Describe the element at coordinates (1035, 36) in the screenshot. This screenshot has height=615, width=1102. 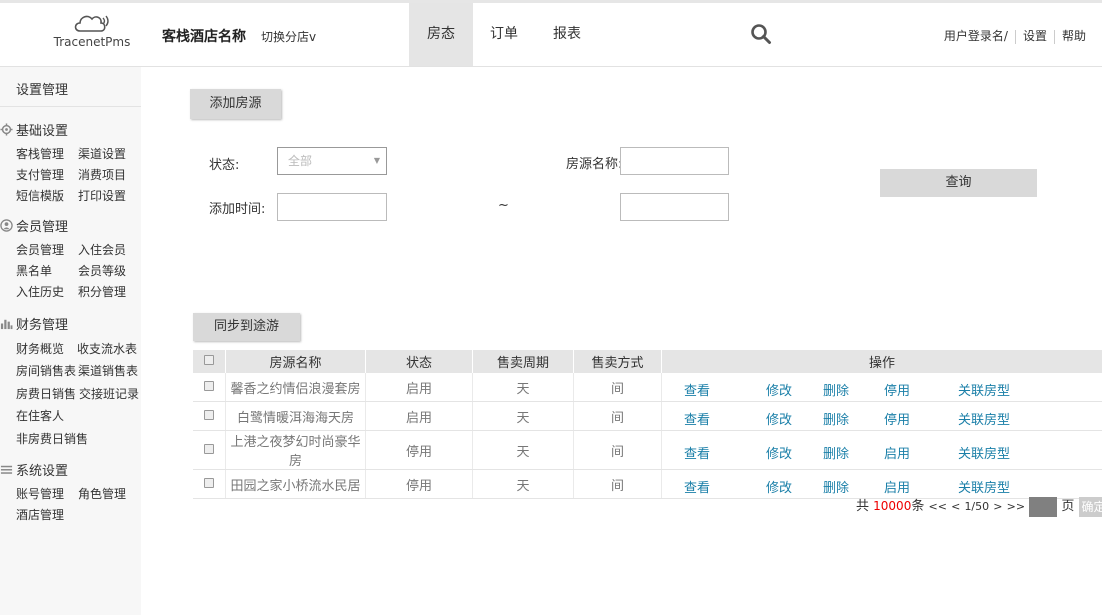
I see `settings-link: 设置` at that location.